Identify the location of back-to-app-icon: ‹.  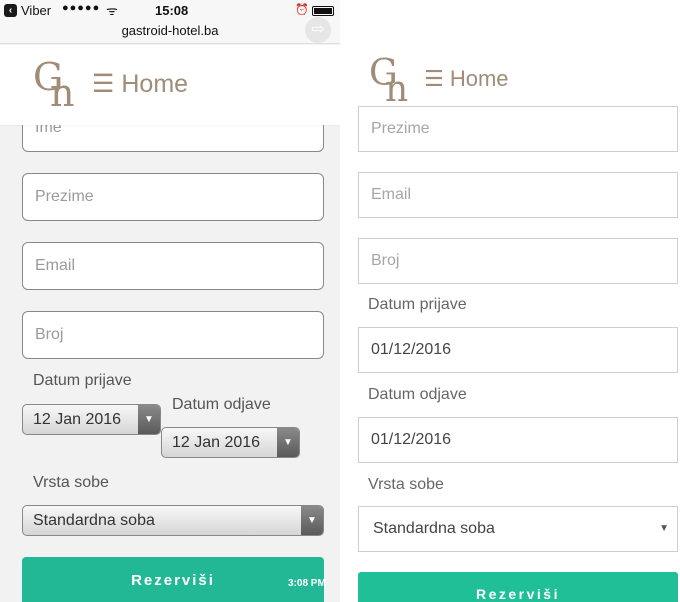
(10, 10).